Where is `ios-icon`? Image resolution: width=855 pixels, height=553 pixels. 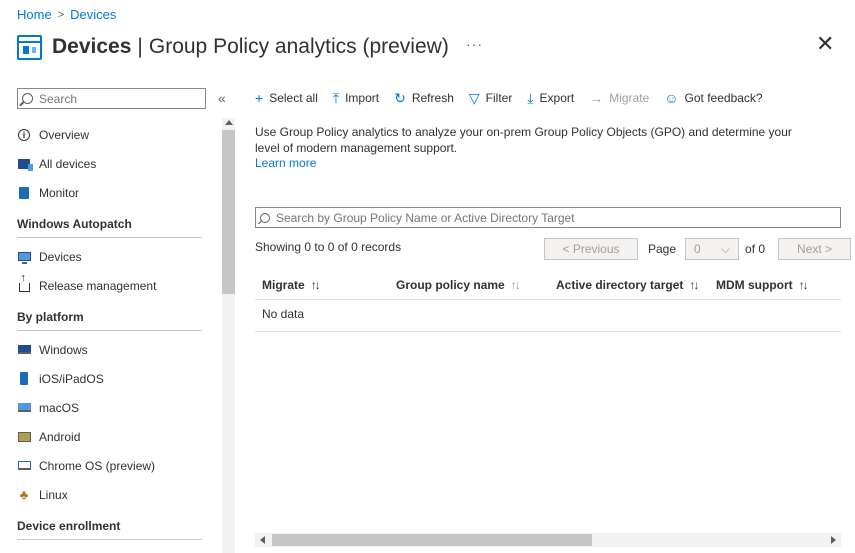 ios-icon is located at coordinates (24, 379).